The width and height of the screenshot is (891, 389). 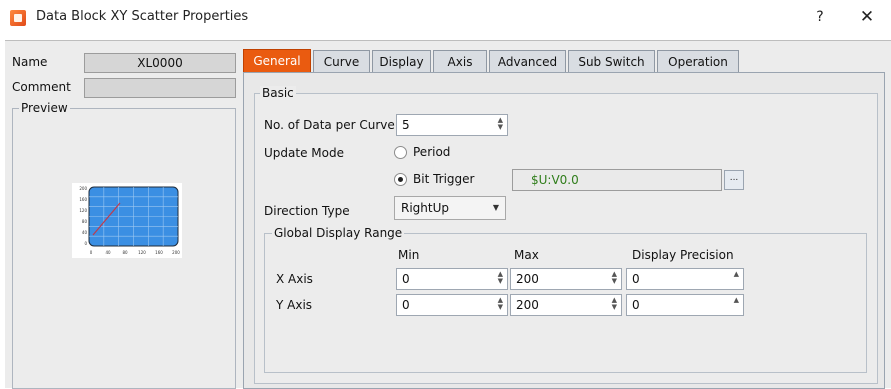 What do you see at coordinates (18, 18) in the screenshot?
I see `app-icon` at bounding box center [18, 18].